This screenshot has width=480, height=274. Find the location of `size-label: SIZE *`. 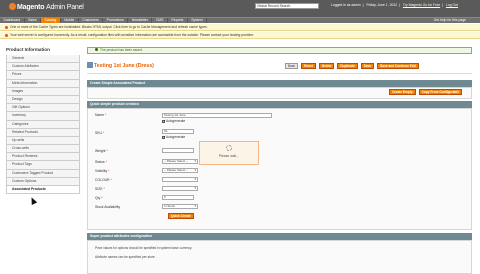

size-label: SIZE * is located at coordinates (100, 189).